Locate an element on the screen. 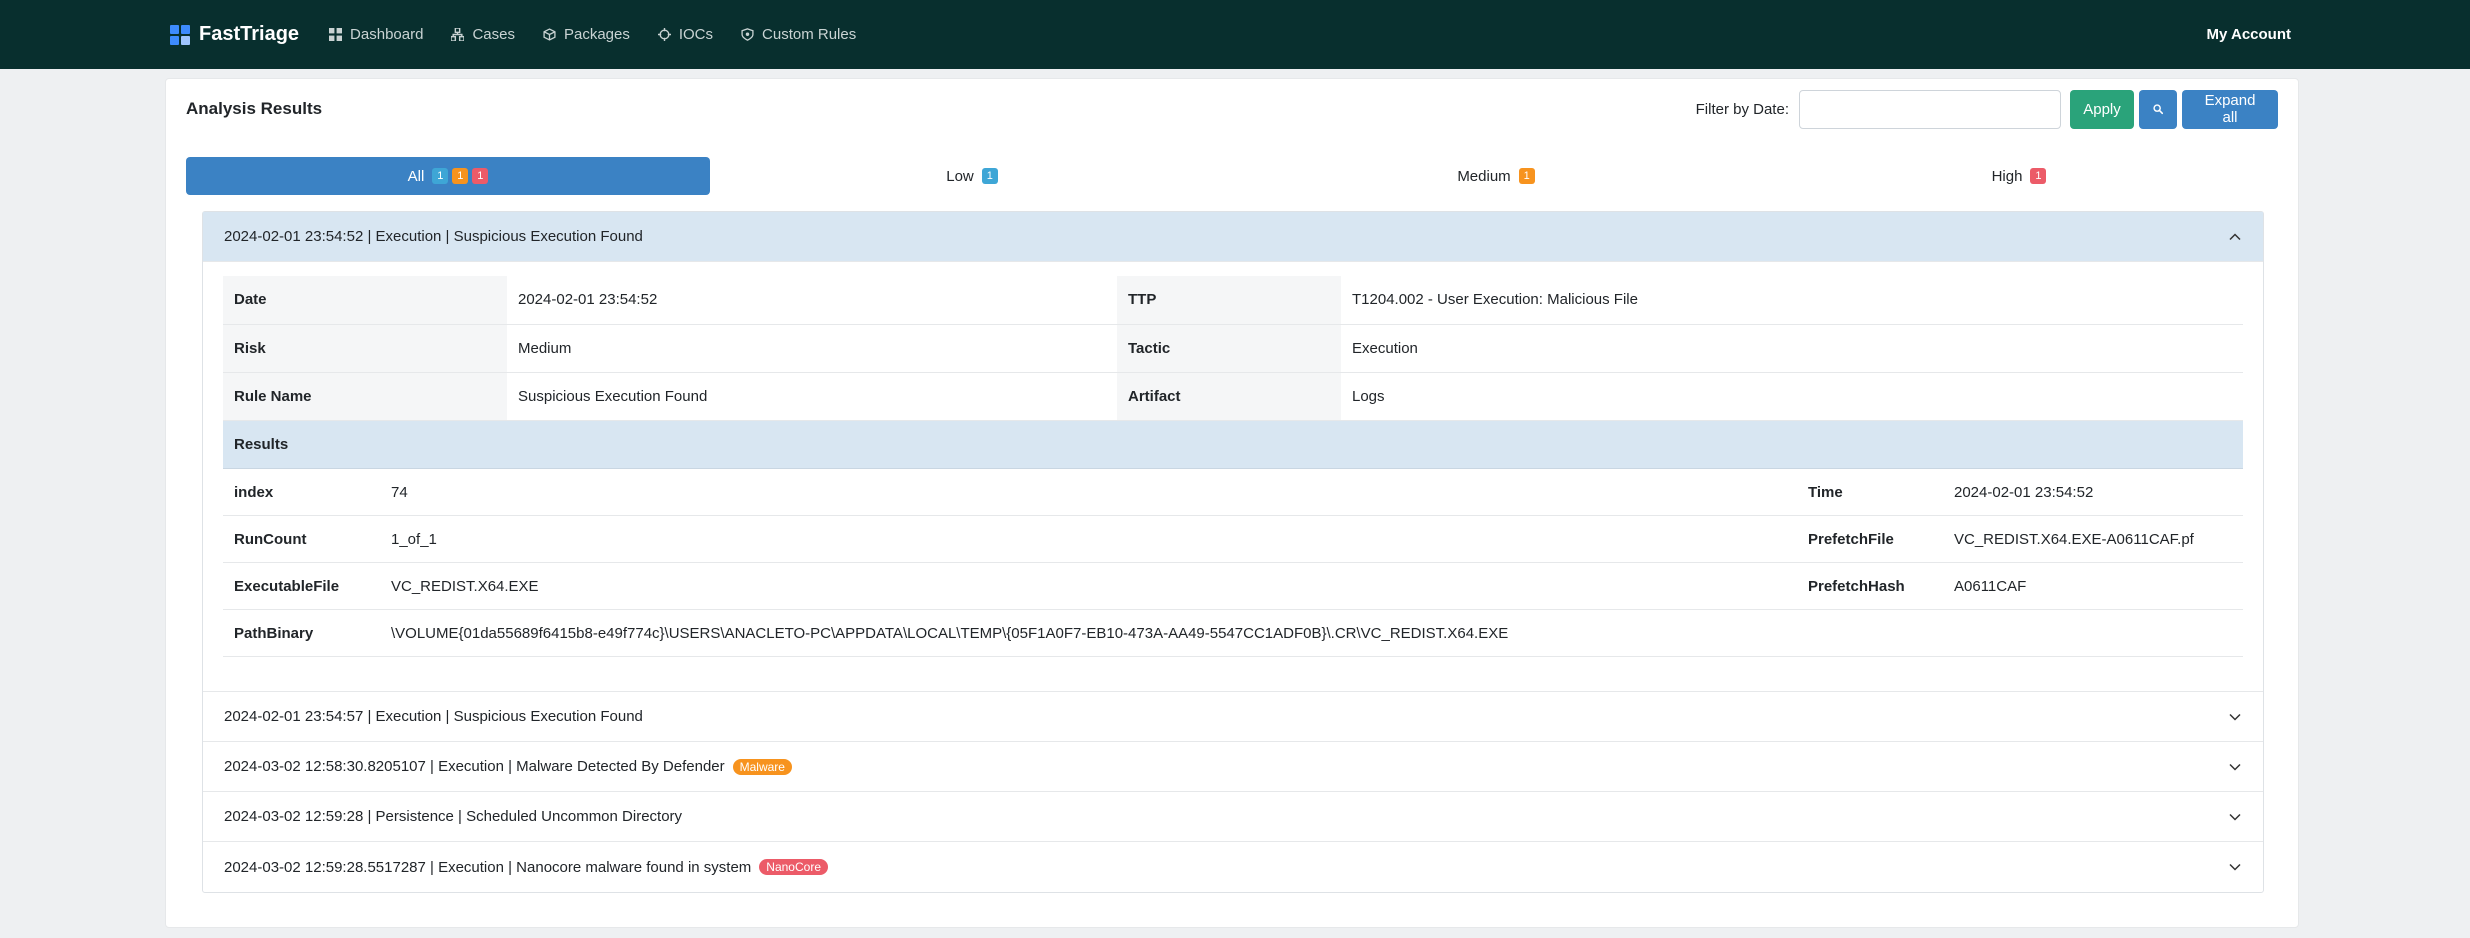 The height and width of the screenshot is (938, 2470). brand: FastTriage is located at coordinates (234, 34).